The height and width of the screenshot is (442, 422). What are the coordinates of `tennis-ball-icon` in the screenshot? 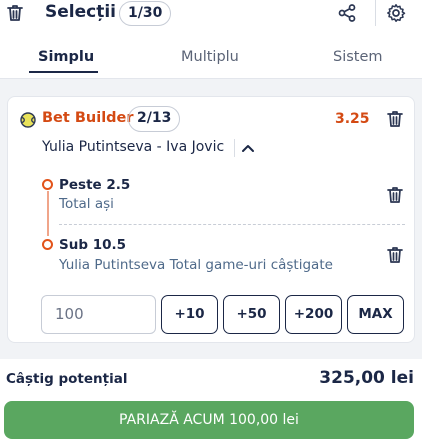 It's located at (28, 120).